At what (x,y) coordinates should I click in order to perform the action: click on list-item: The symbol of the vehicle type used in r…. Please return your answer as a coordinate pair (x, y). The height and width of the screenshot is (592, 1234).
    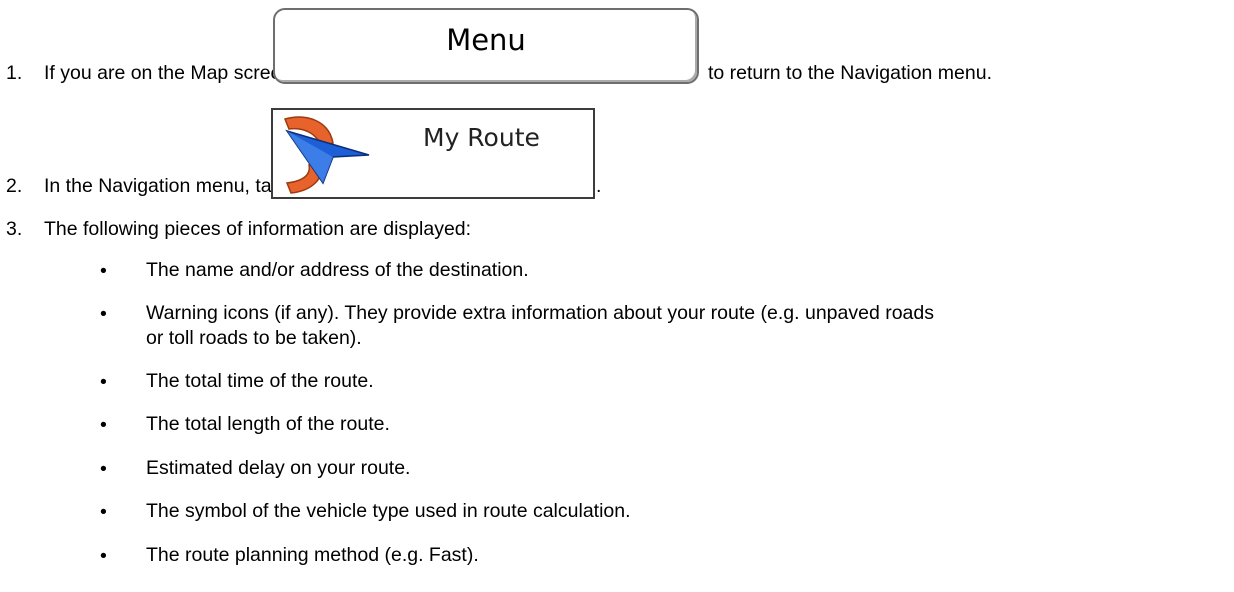
    Looking at the image, I should click on (388, 511).